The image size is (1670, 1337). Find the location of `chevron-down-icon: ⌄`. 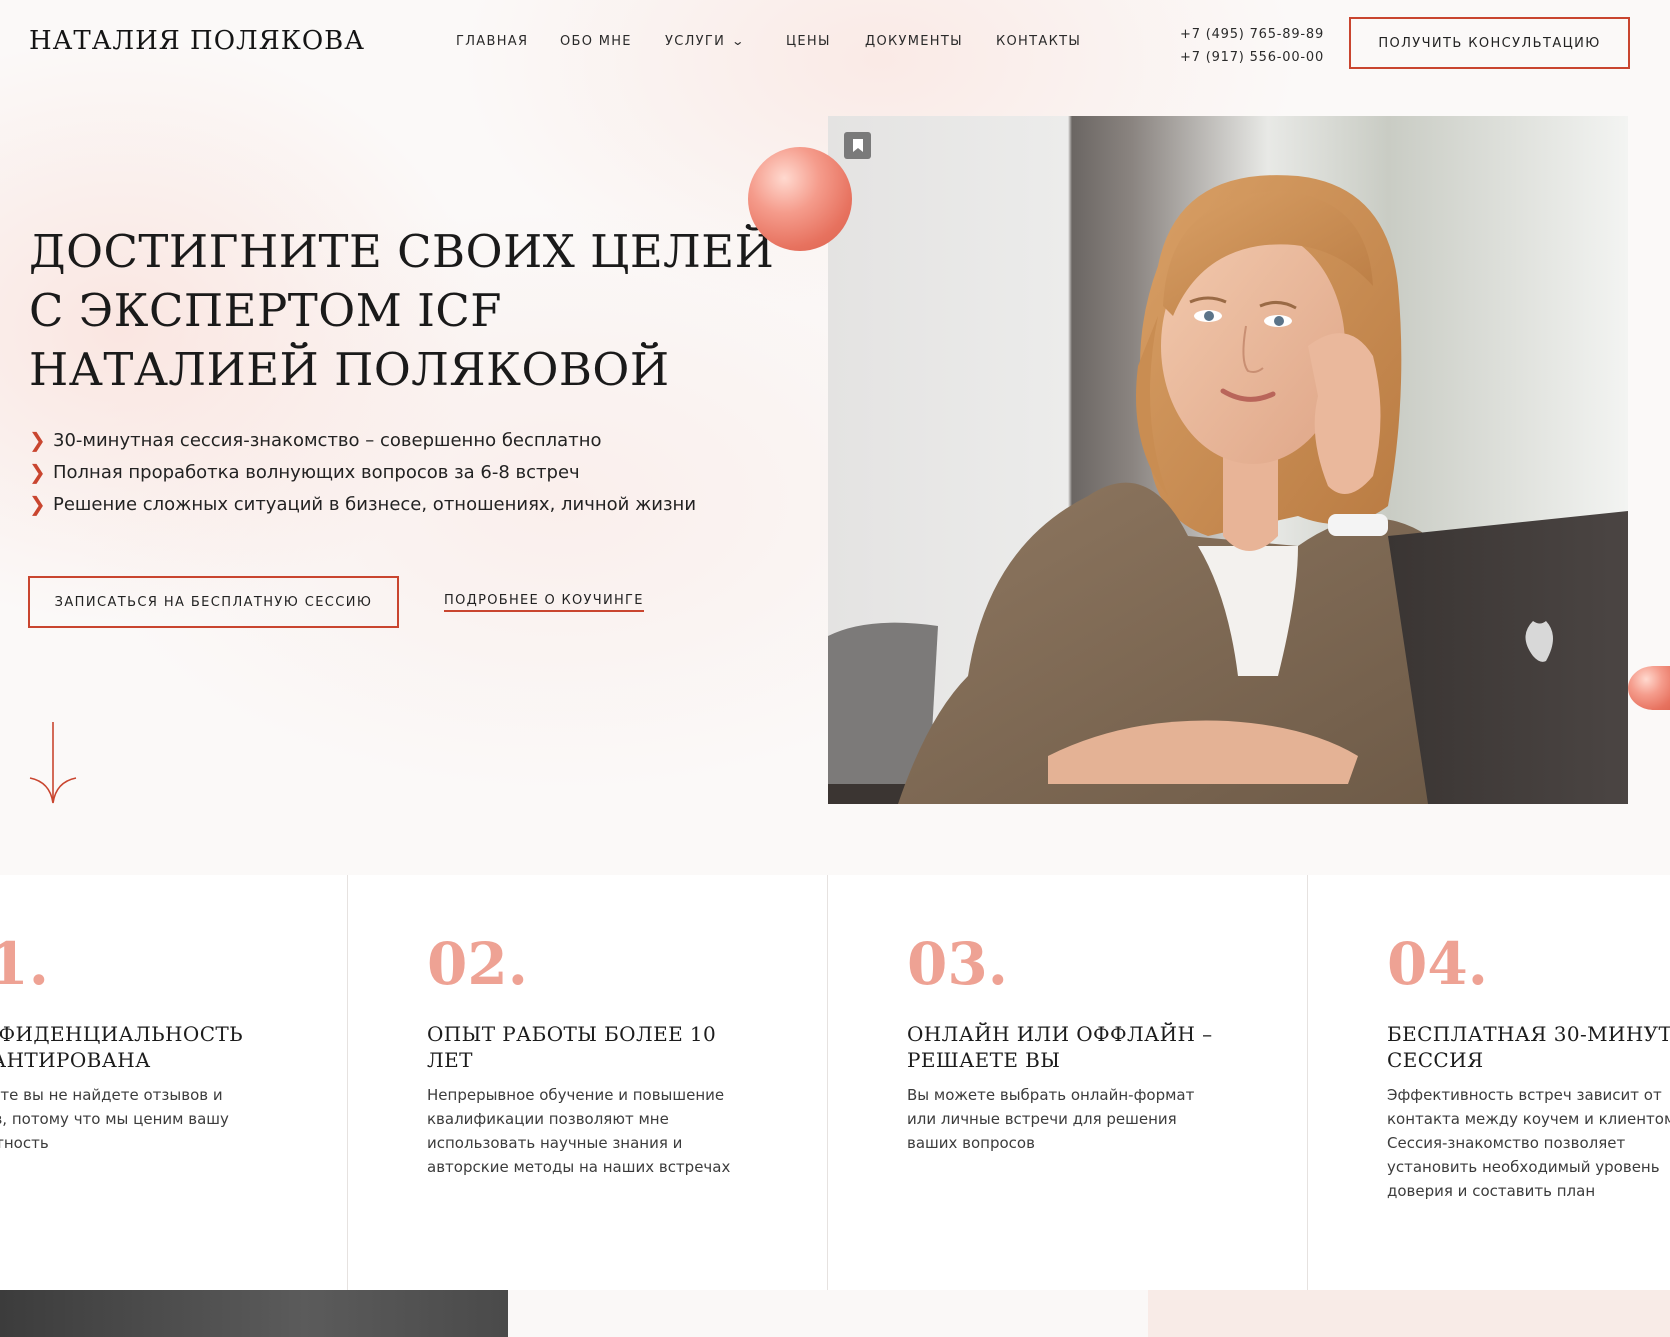

chevron-down-icon: ⌄ is located at coordinates (739, 41).